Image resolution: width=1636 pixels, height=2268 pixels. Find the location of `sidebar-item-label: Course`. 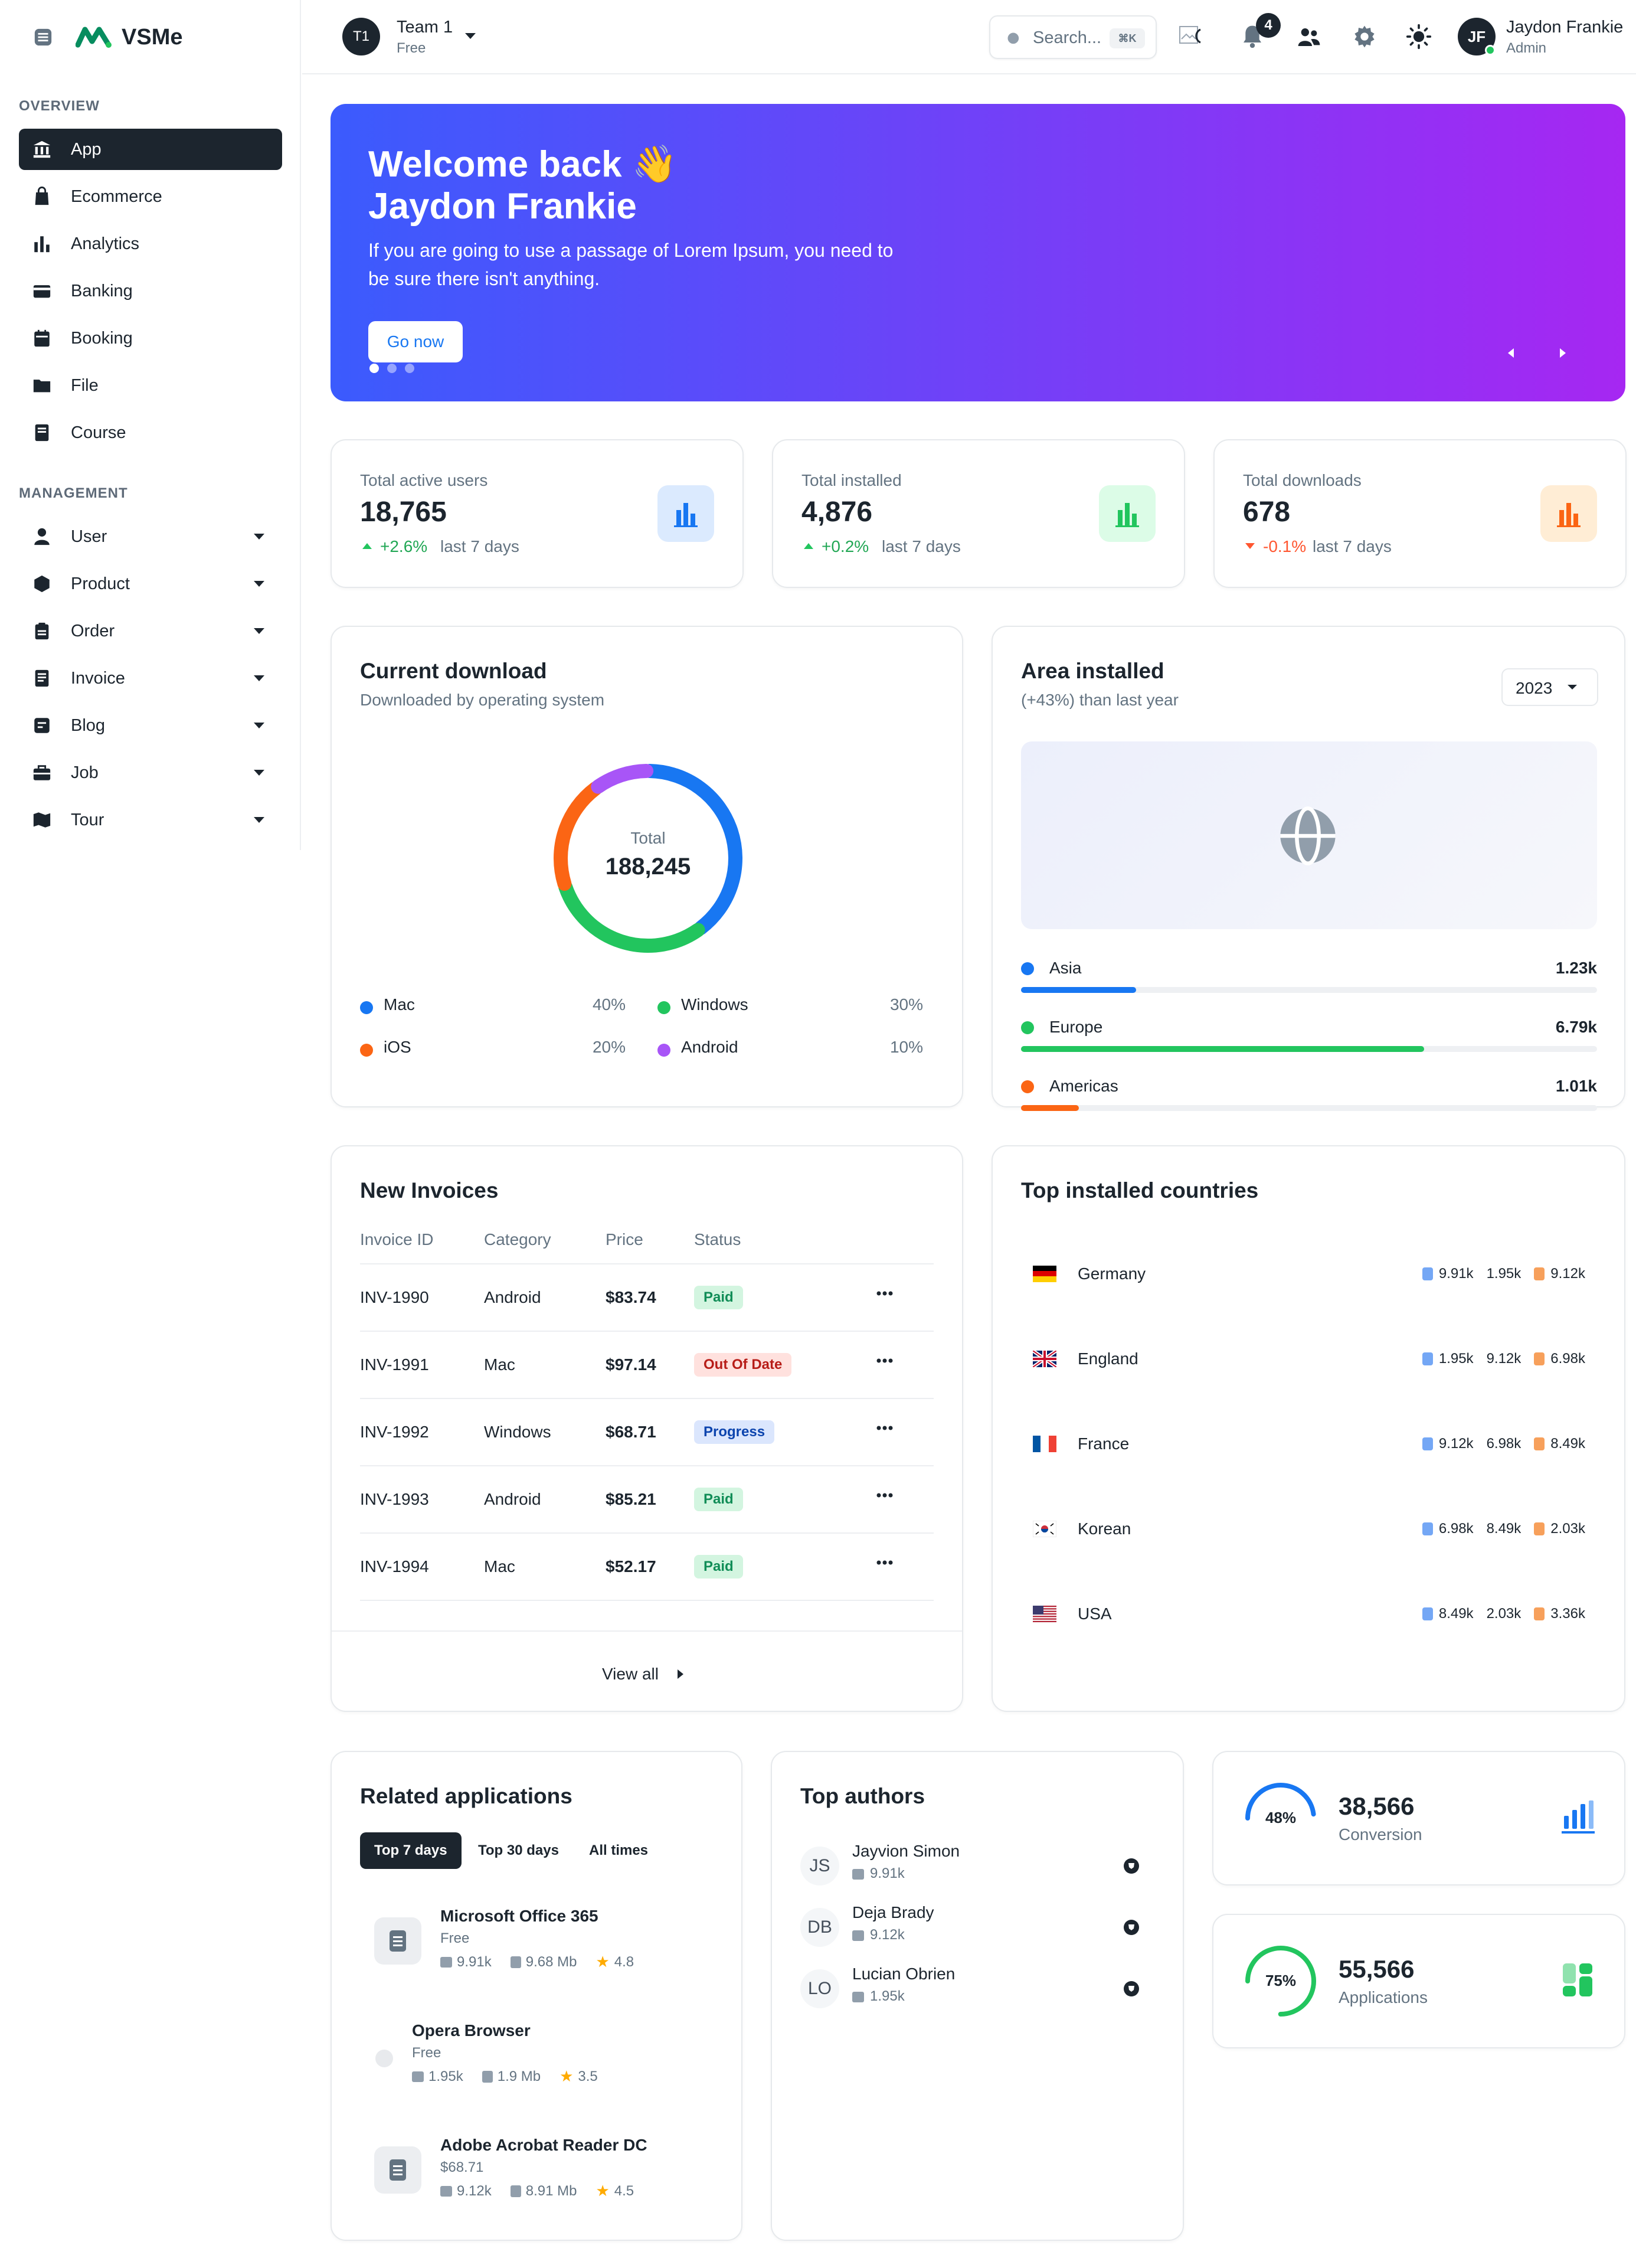

sidebar-item-label: Course is located at coordinates (98, 432).